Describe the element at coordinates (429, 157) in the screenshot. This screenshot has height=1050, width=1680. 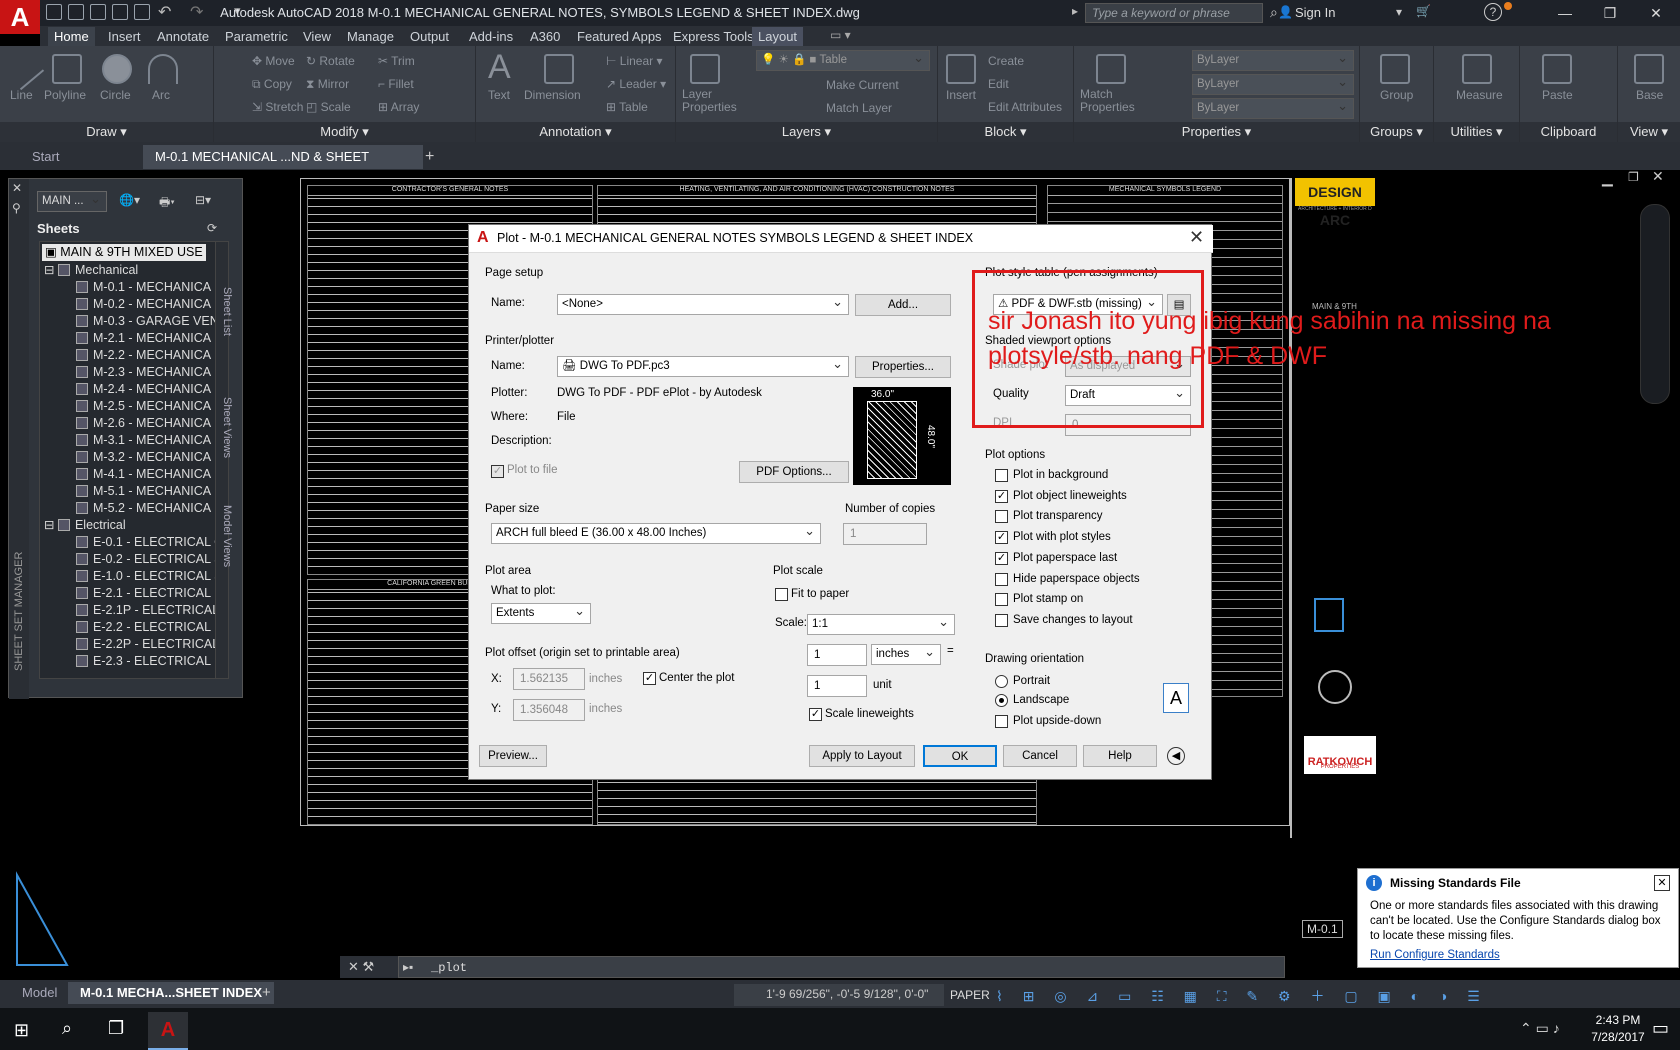
I see `new-tab-icon: +` at that location.